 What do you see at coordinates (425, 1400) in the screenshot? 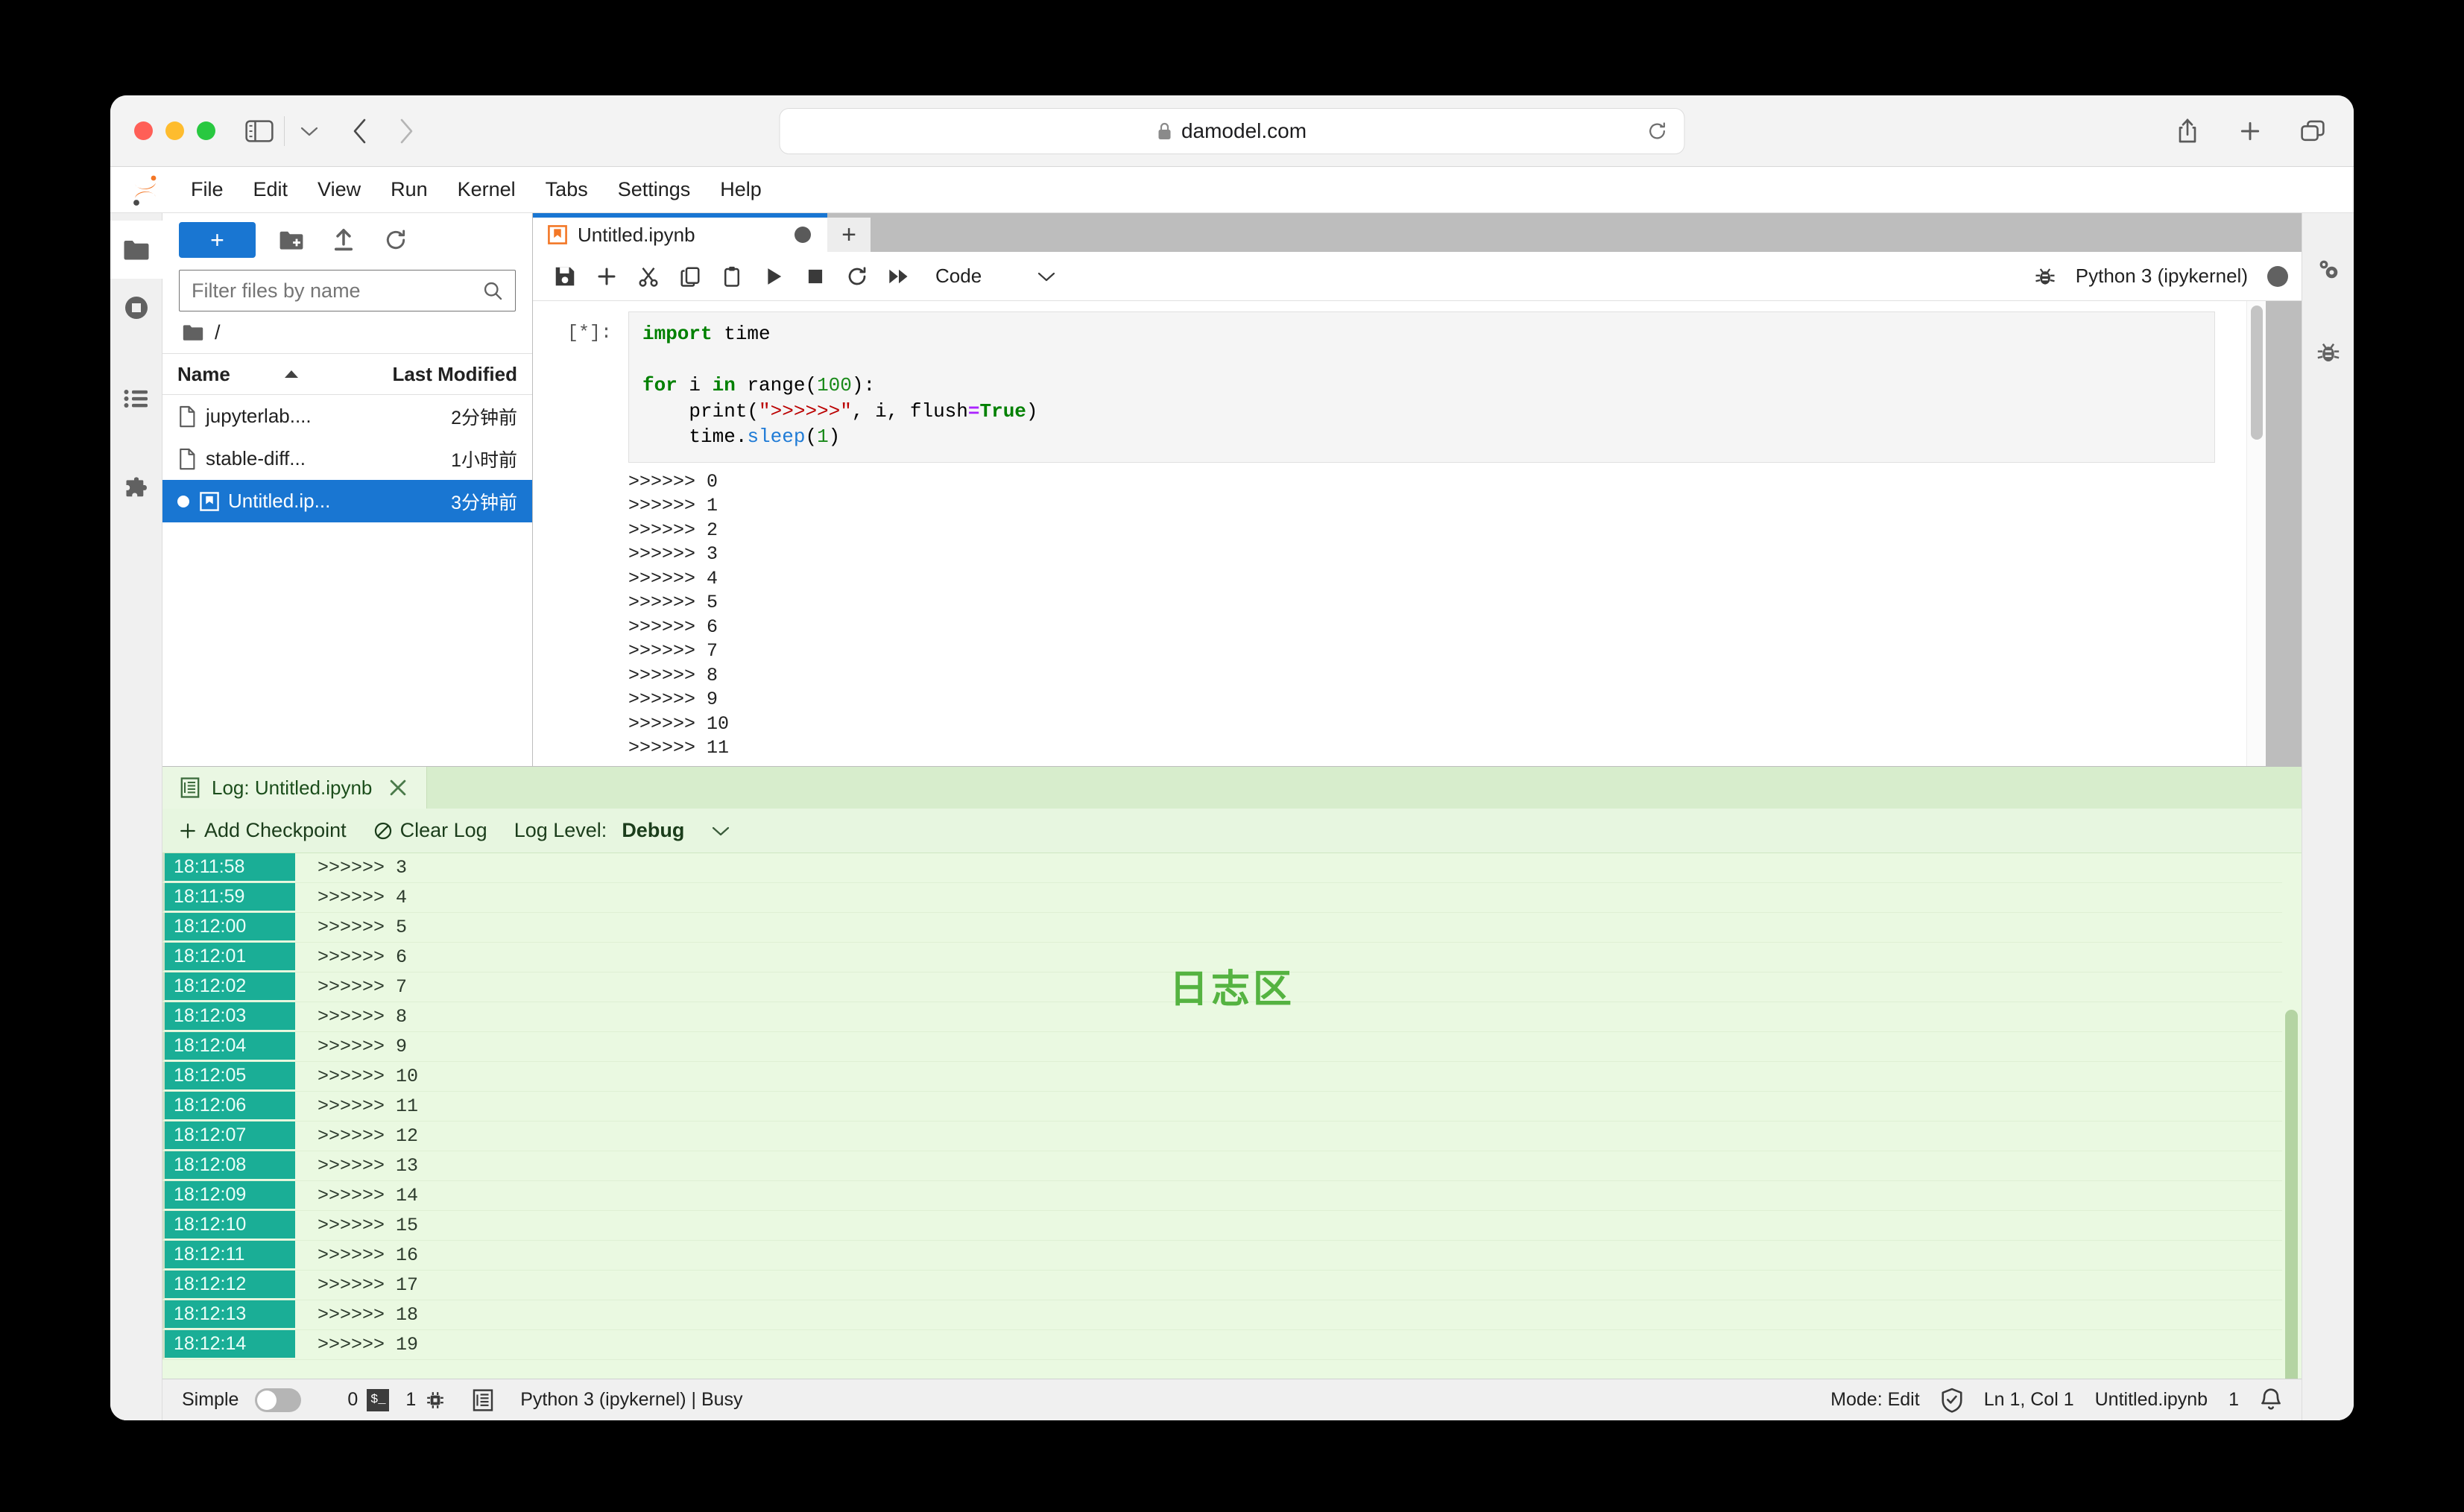
I see `kernel-sessions-status: 1` at bounding box center [425, 1400].